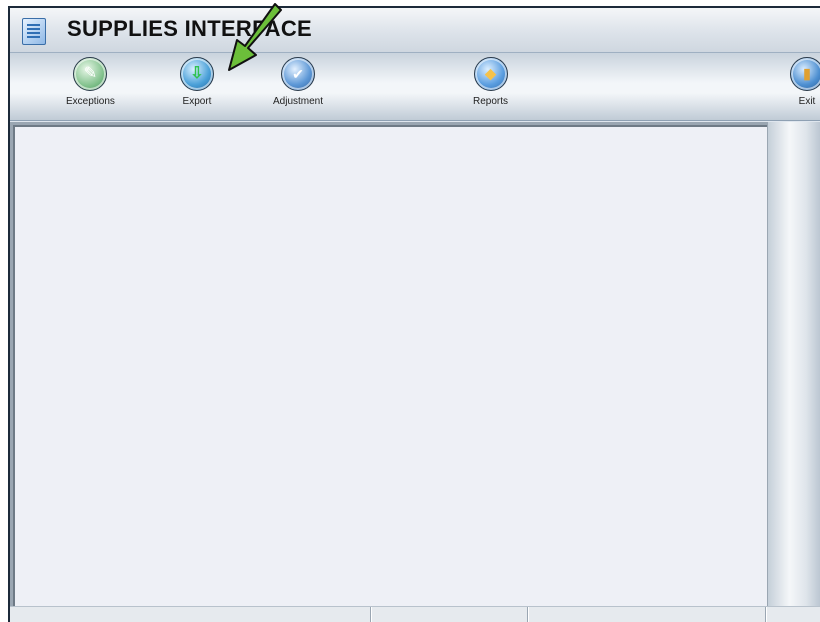 The width and height of the screenshot is (820, 622). I want to click on title-bar: SUPPLIES INTERFACE, so click(415, 30).